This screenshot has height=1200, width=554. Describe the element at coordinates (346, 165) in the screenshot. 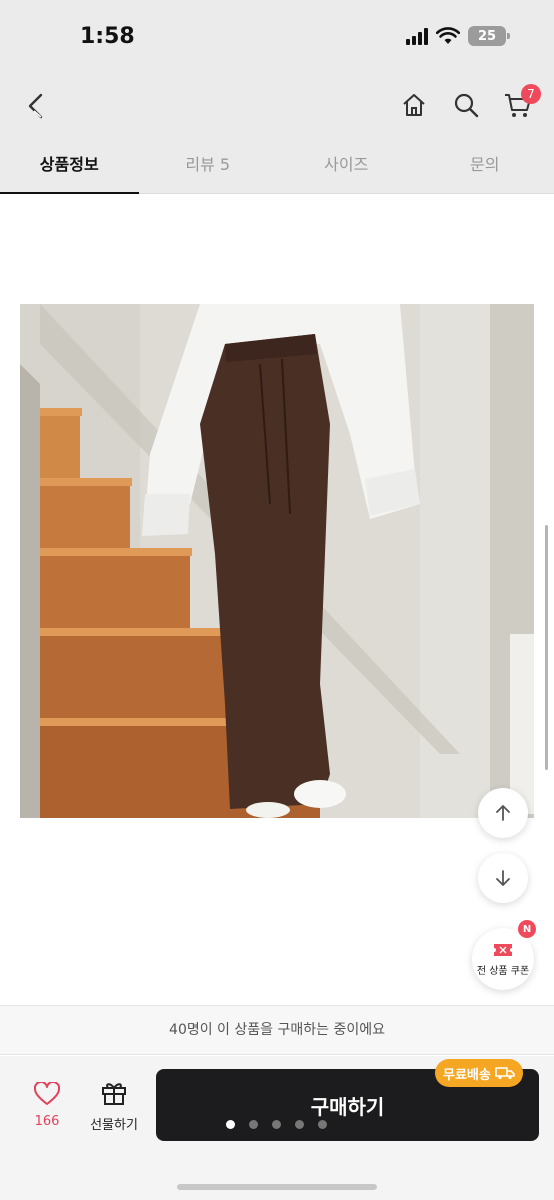

I see `tab-size: 사이즈` at that location.